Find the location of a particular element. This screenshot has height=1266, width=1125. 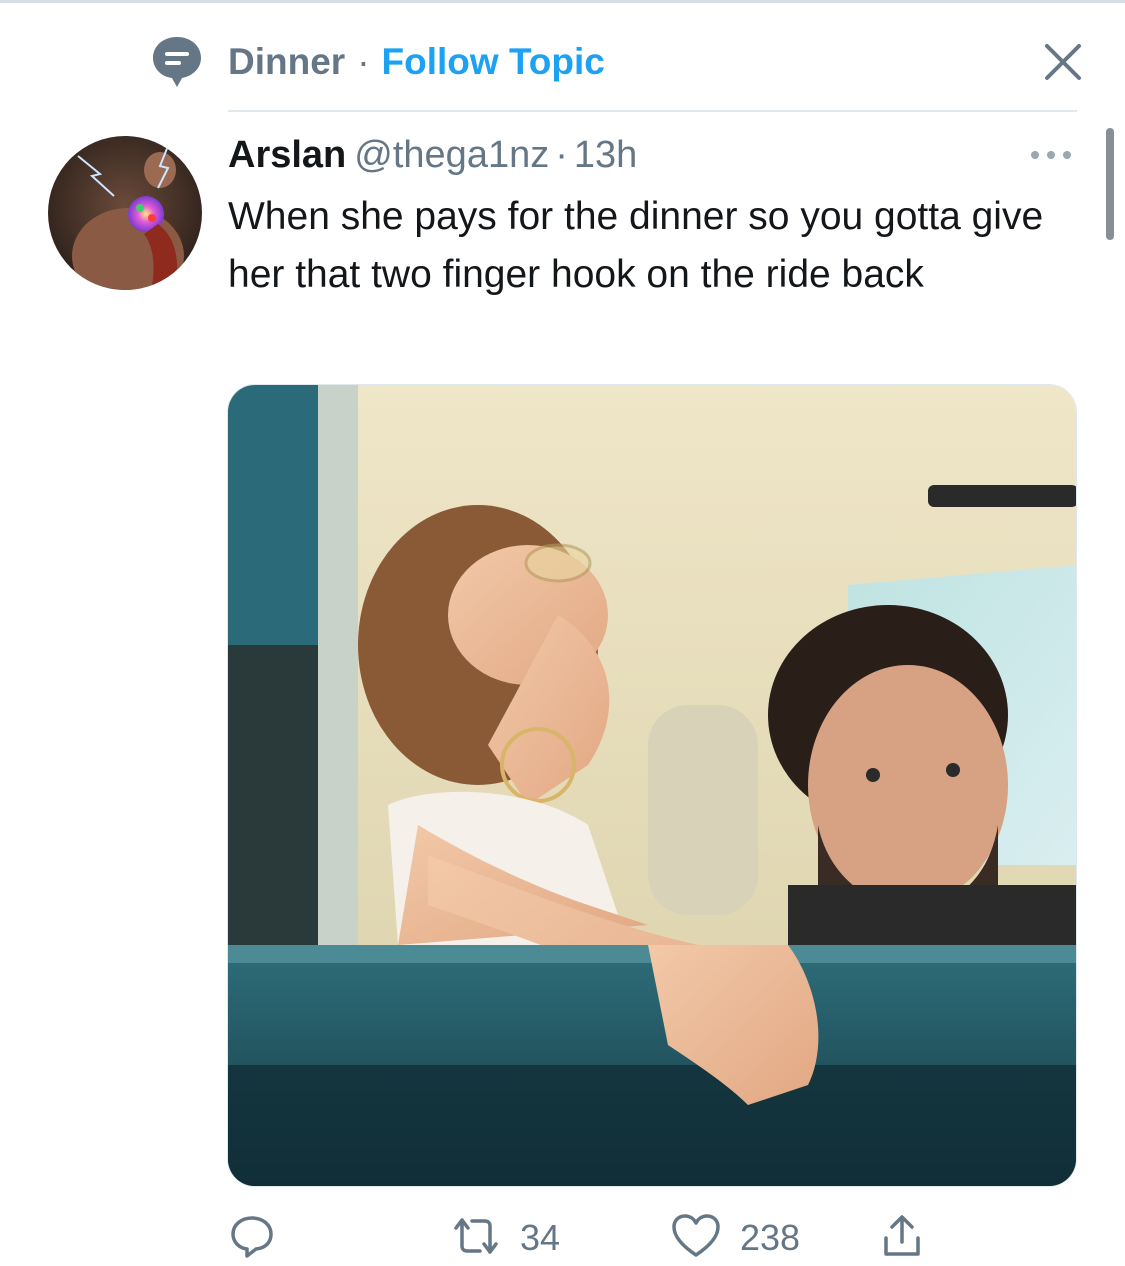

retweet-button: 34 is located at coordinates (505, 1238).